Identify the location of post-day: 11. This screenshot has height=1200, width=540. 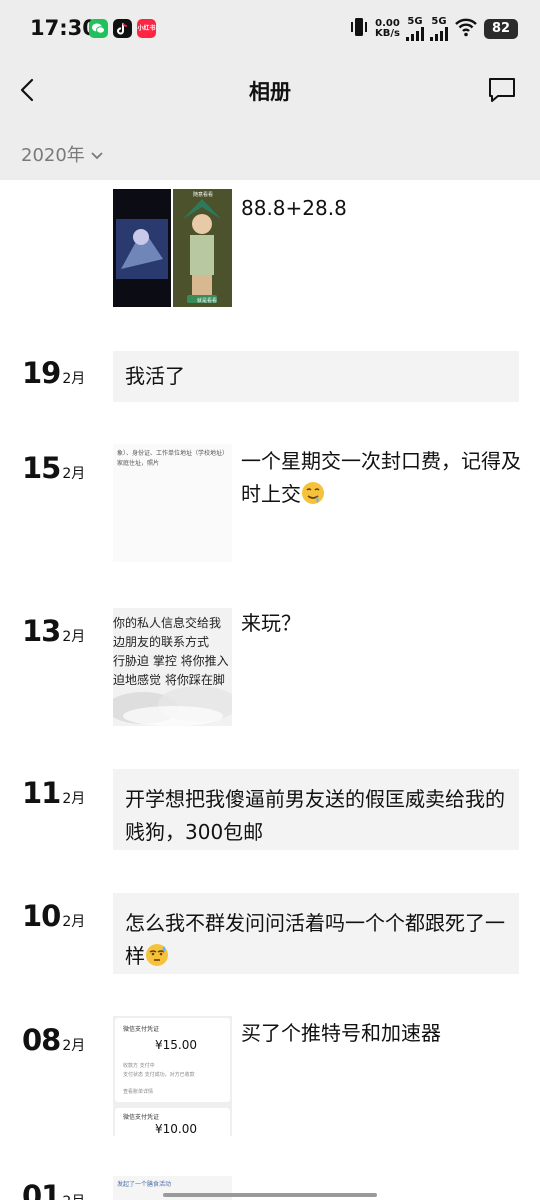
(41, 793).